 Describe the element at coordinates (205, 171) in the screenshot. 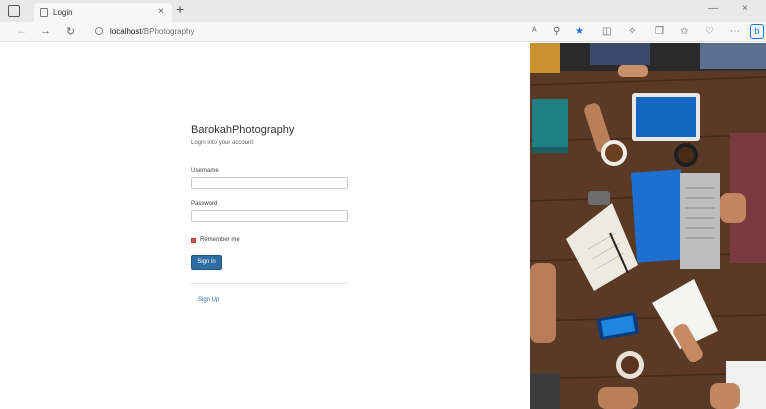

I see `username-label: Username` at that location.